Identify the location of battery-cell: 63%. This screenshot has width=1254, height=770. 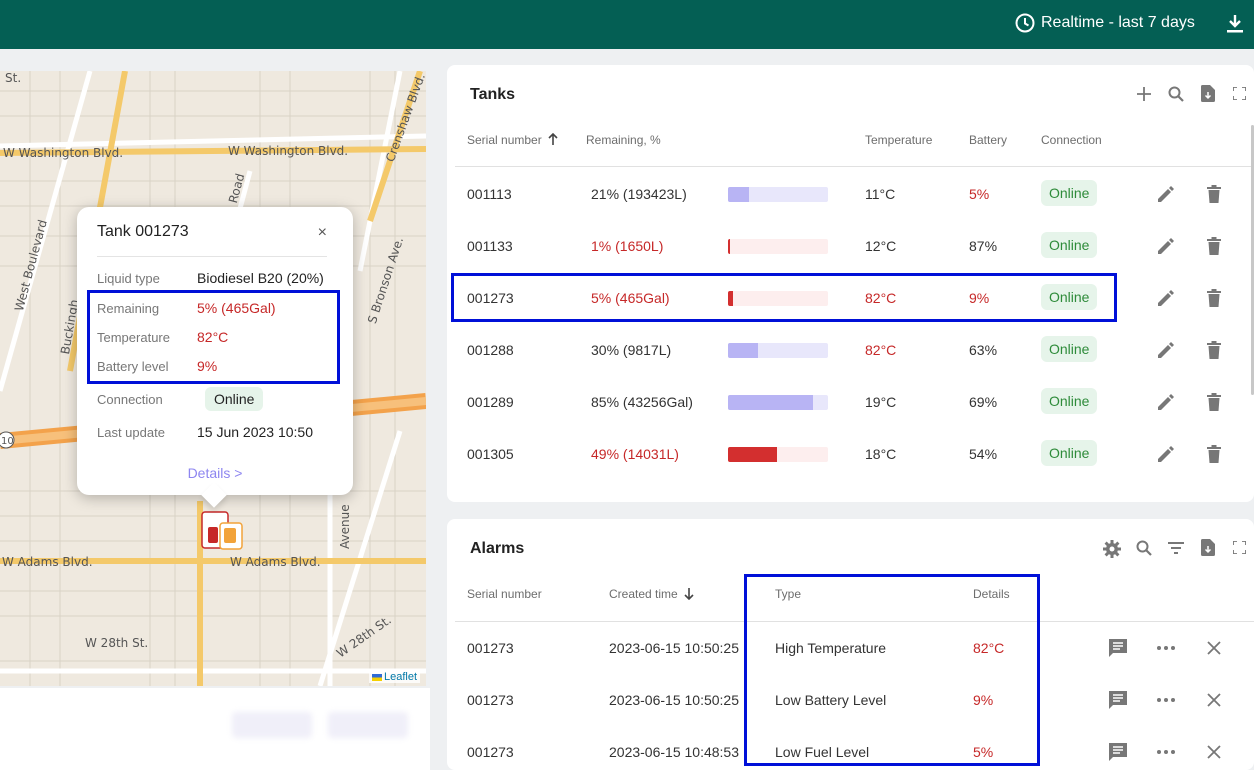
(983, 350).